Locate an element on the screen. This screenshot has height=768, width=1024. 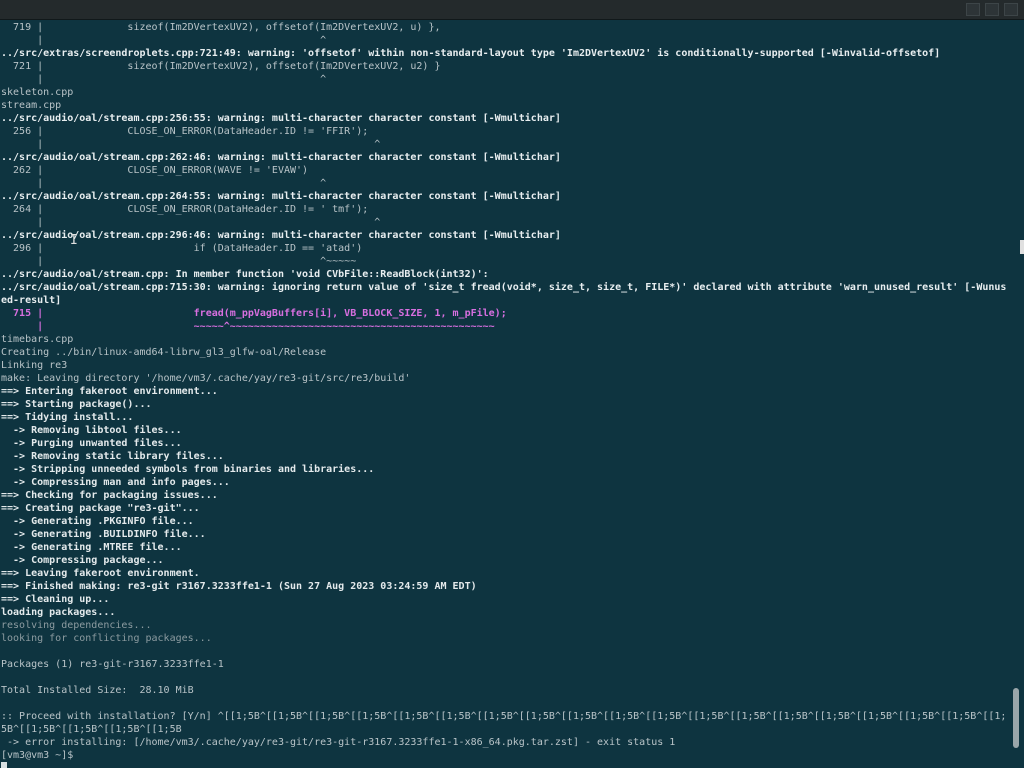
terminal-scrollbar is located at coordinates (1016, 718).